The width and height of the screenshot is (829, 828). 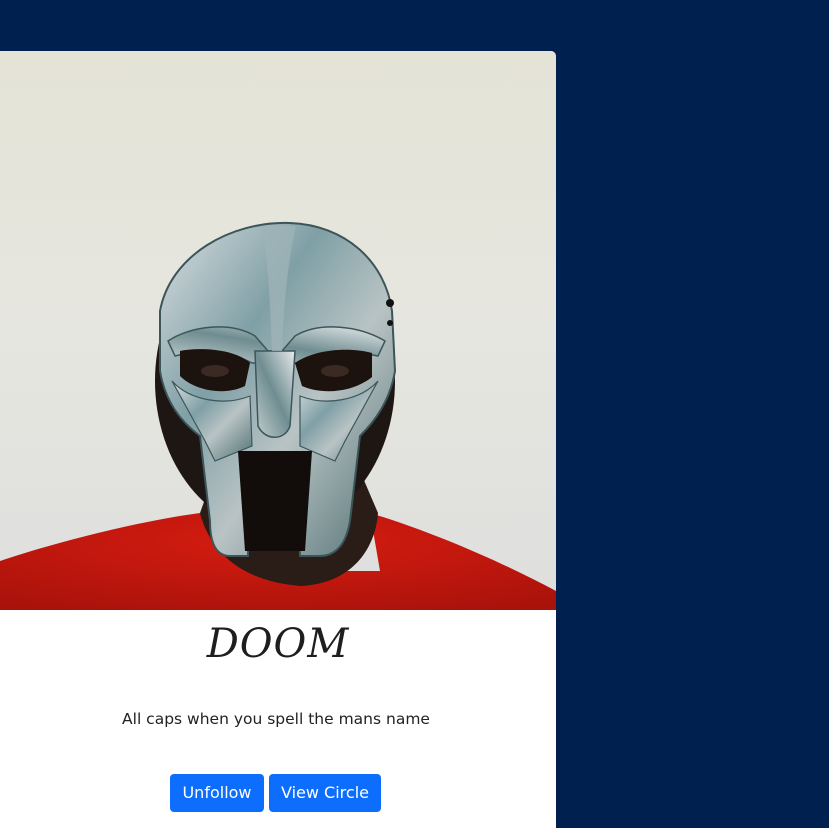 What do you see at coordinates (278, 644) in the screenshot?
I see `profile-name: DOOM` at bounding box center [278, 644].